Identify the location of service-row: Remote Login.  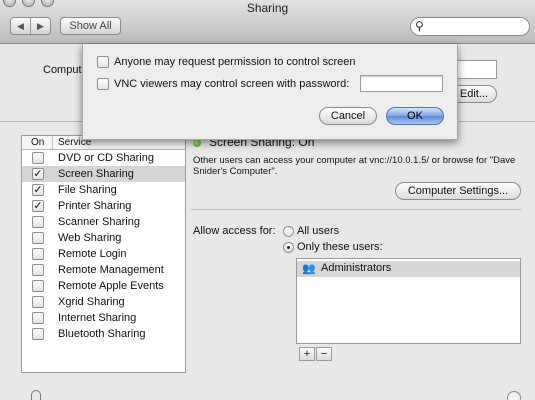
(103, 254).